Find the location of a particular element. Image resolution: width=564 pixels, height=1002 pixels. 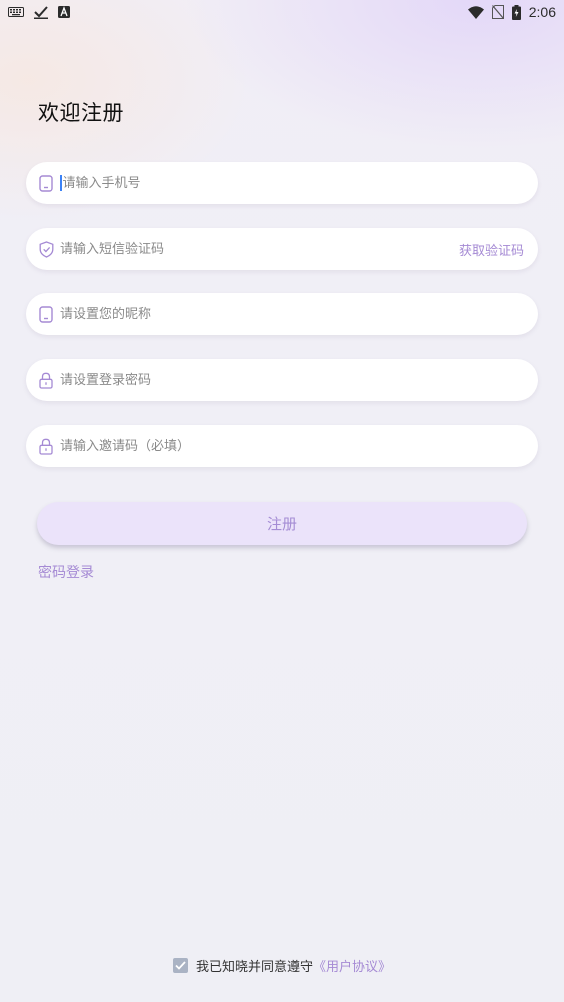

no-sim-icon is located at coordinates (497, 12).